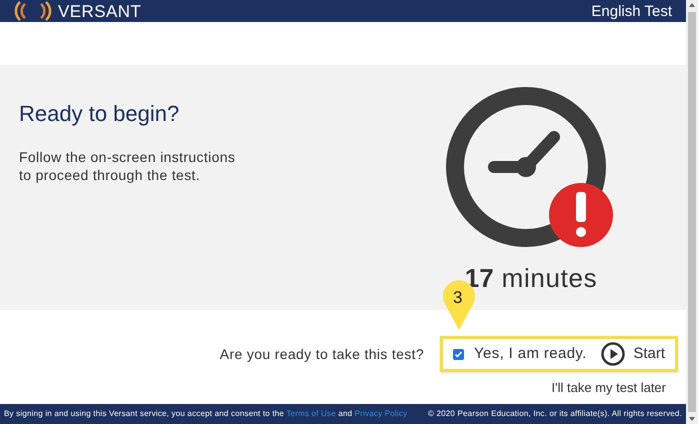 This screenshot has width=698, height=424. I want to click on logo-text: VERSANT, so click(100, 11).